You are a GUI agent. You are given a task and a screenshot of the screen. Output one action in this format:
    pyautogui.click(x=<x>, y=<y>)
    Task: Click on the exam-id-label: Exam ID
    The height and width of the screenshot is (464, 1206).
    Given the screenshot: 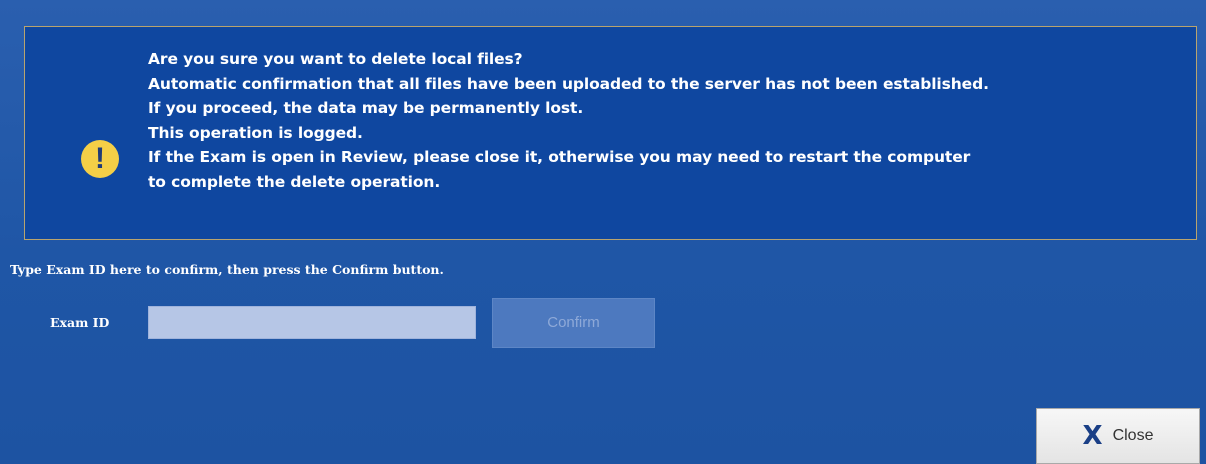 What is the action you would take?
    pyautogui.click(x=80, y=322)
    